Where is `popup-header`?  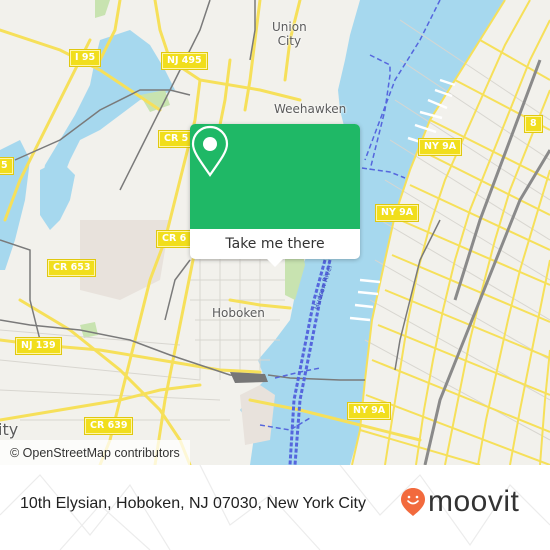 popup-header is located at coordinates (275, 176).